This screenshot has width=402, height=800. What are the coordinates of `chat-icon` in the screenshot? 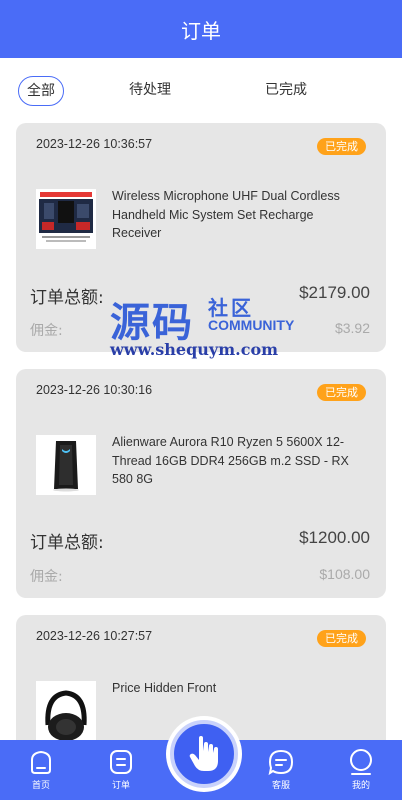 It's located at (281, 762).